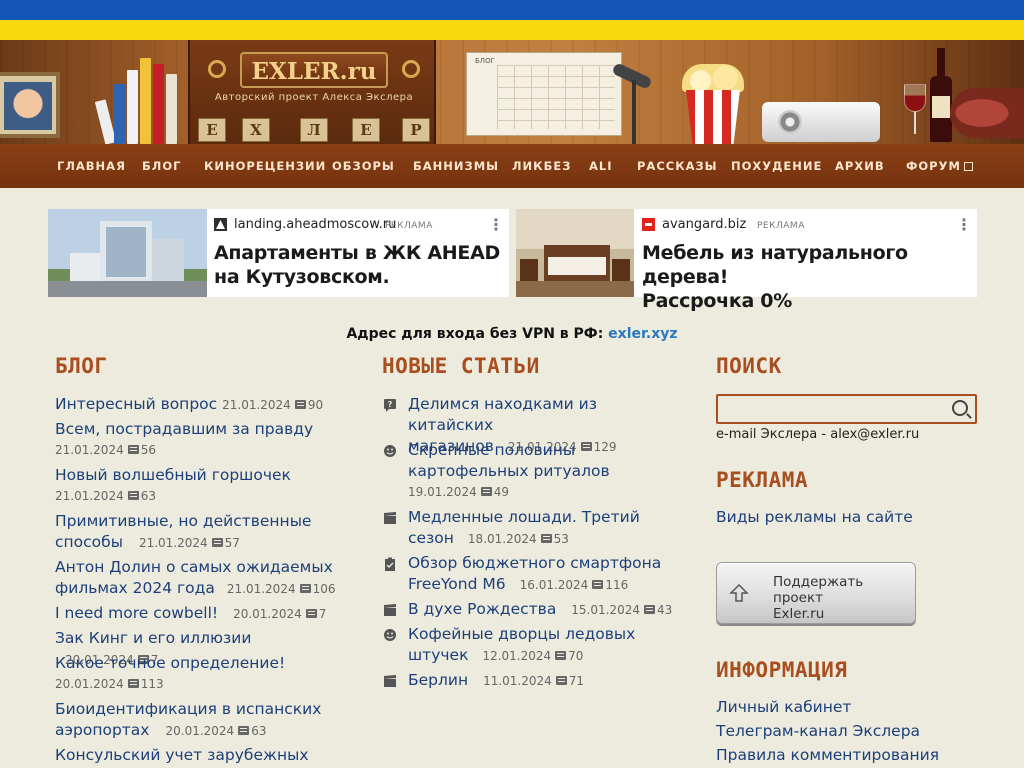 The width and height of the screenshot is (1024, 768). Describe the element at coordinates (141, 99) in the screenshot. I see `books-image` at that location.